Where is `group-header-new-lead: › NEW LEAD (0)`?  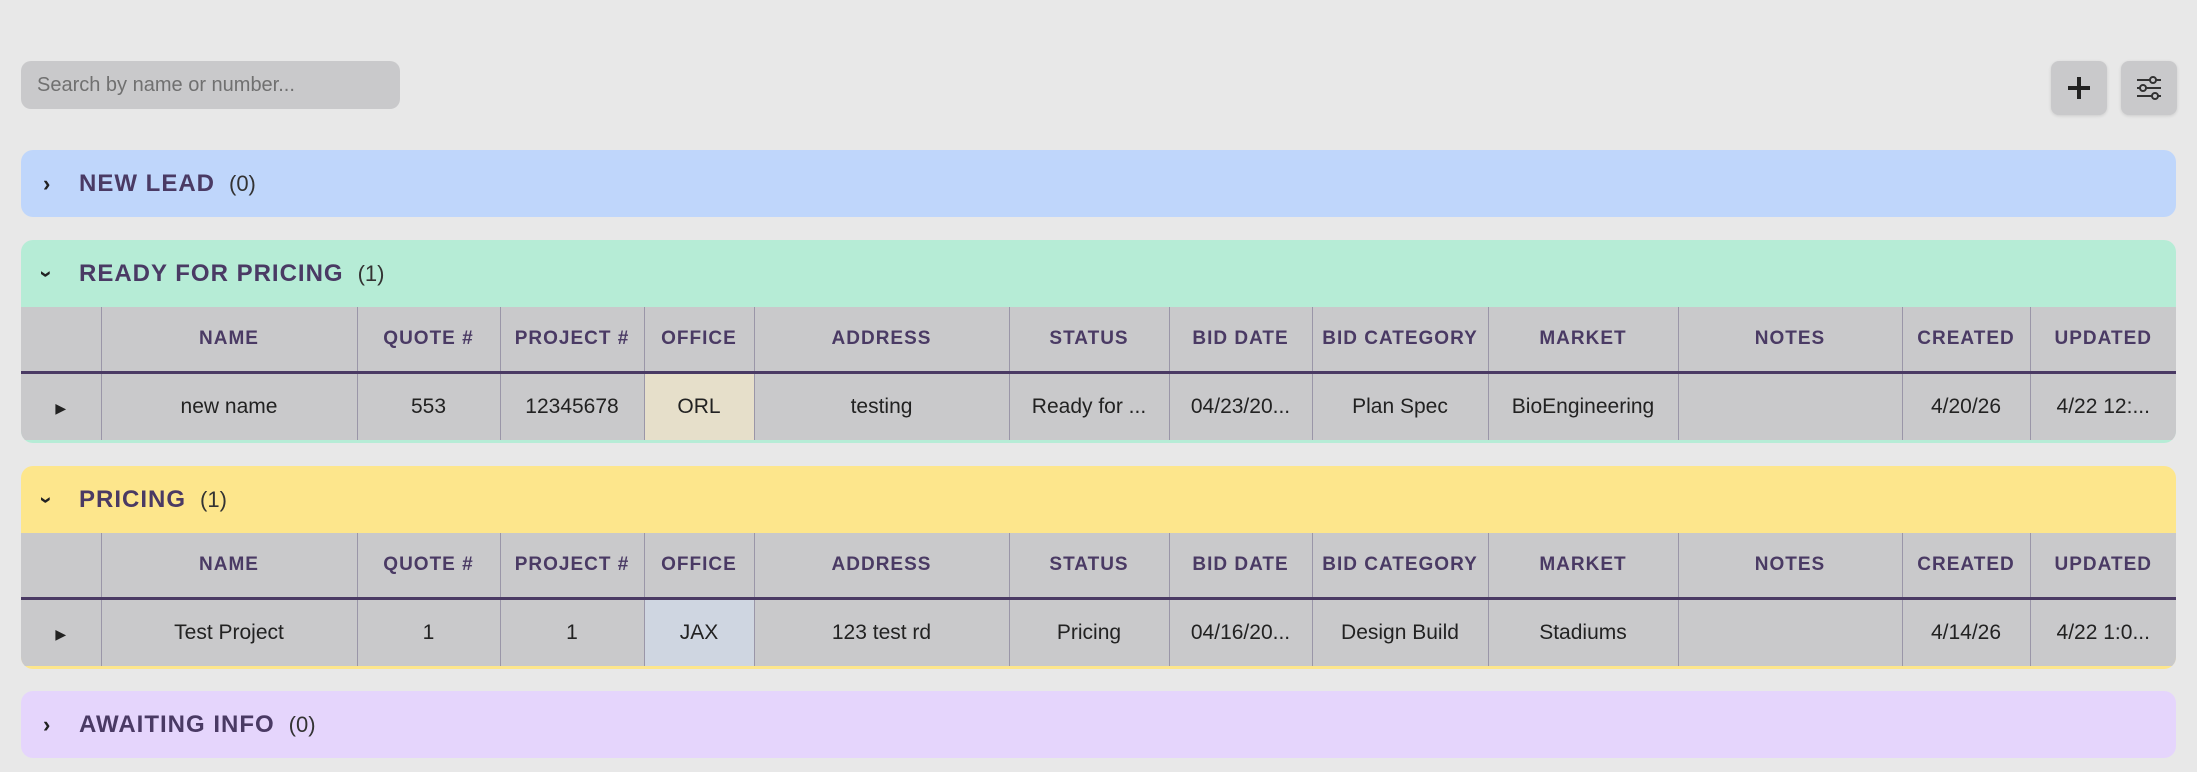 group-header-new-lead: › NEW LEAD (0) is located at coordinates (1098, 183).